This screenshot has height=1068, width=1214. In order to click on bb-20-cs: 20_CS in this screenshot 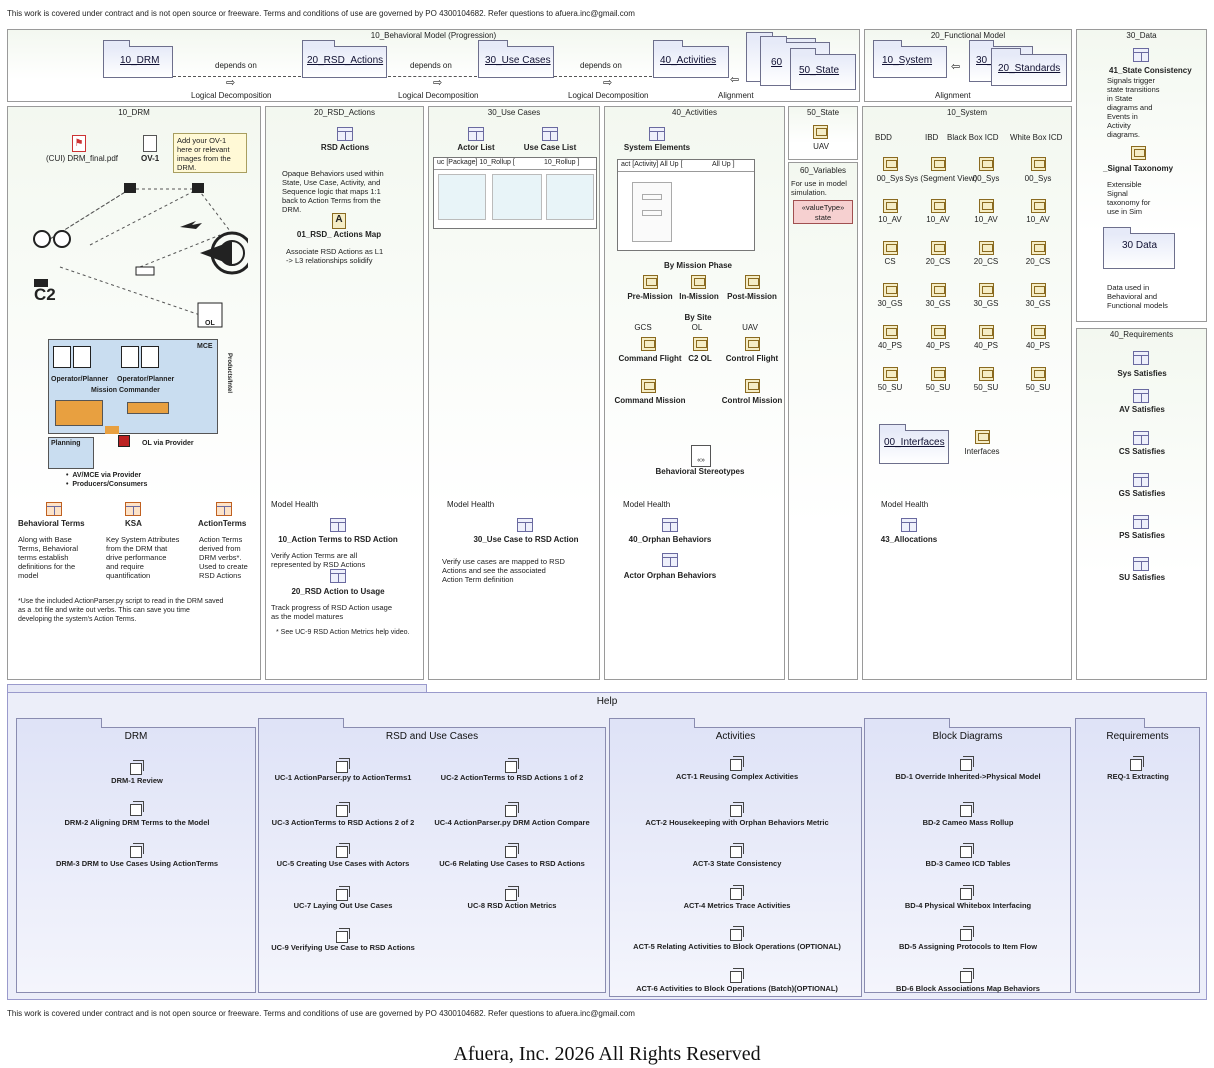, I will do `click(986, 261)`.